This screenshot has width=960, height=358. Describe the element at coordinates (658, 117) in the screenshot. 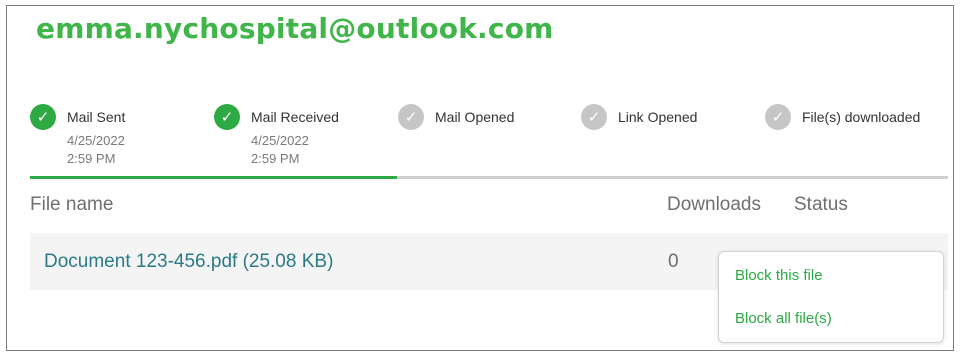

I see `step-label: Link Opened` at that location.